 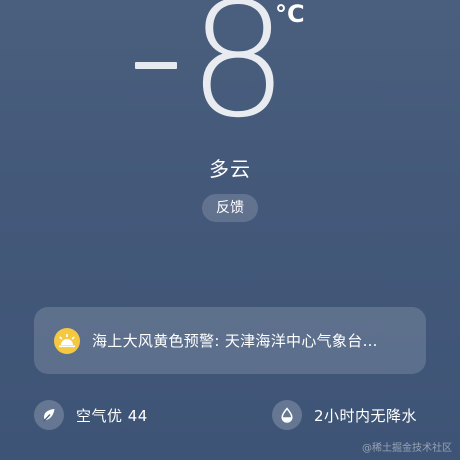 What do you see at coordinates (49, 415) in the screenshot?
I see `leaf-icon` at bounding box center [49, 415].